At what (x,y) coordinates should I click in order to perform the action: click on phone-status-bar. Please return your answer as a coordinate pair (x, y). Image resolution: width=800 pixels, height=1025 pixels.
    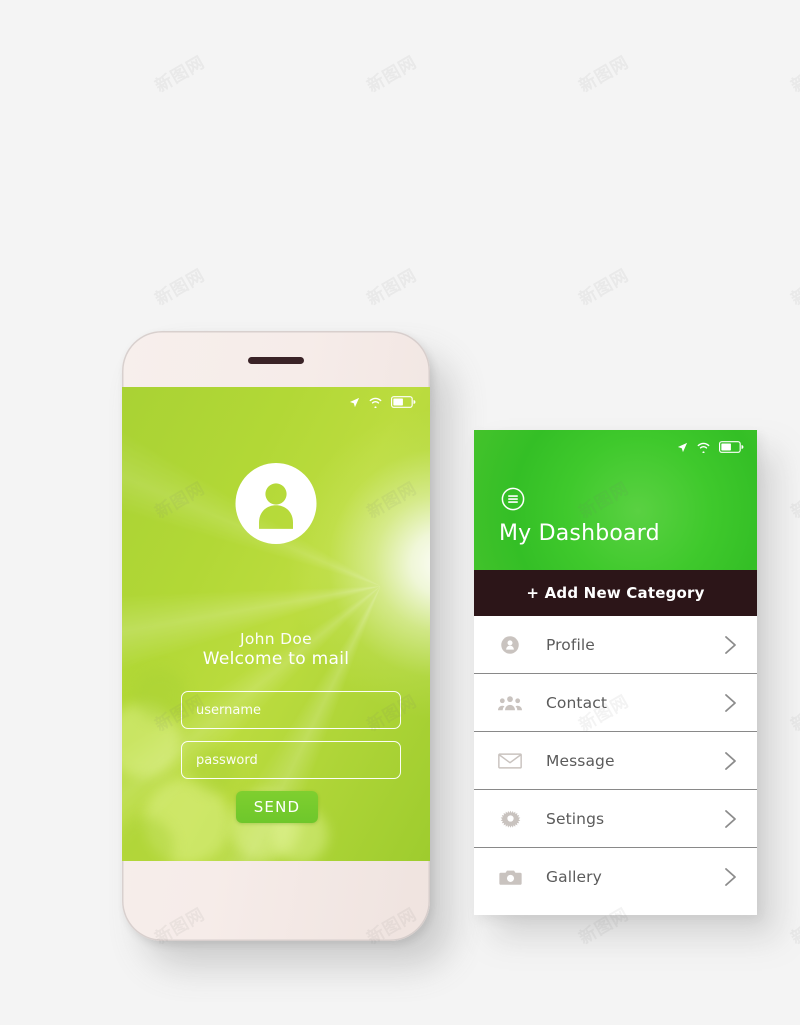
    Looking at the image, I should click on (382, 402).